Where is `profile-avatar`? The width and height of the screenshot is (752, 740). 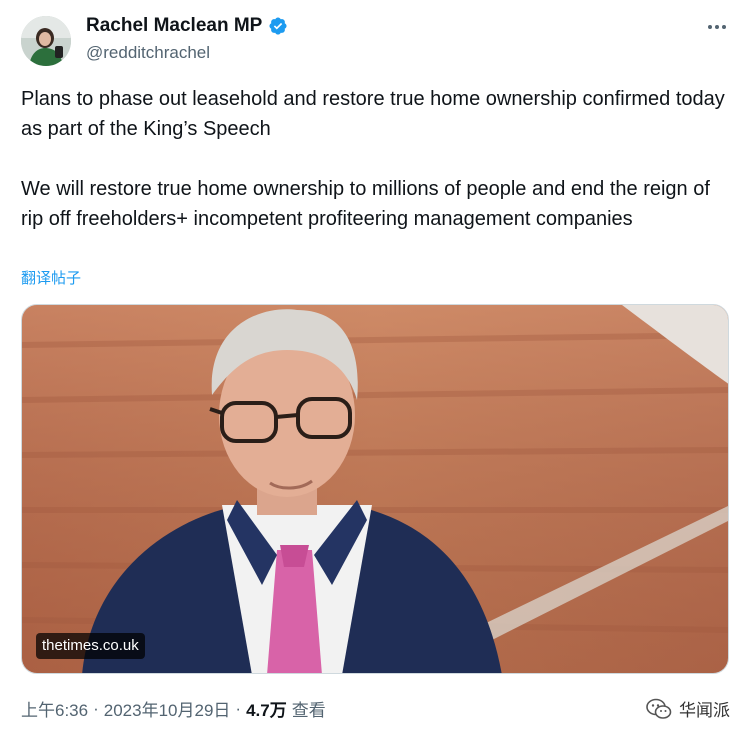
profile-avatar is located at coordinates (46, 41).